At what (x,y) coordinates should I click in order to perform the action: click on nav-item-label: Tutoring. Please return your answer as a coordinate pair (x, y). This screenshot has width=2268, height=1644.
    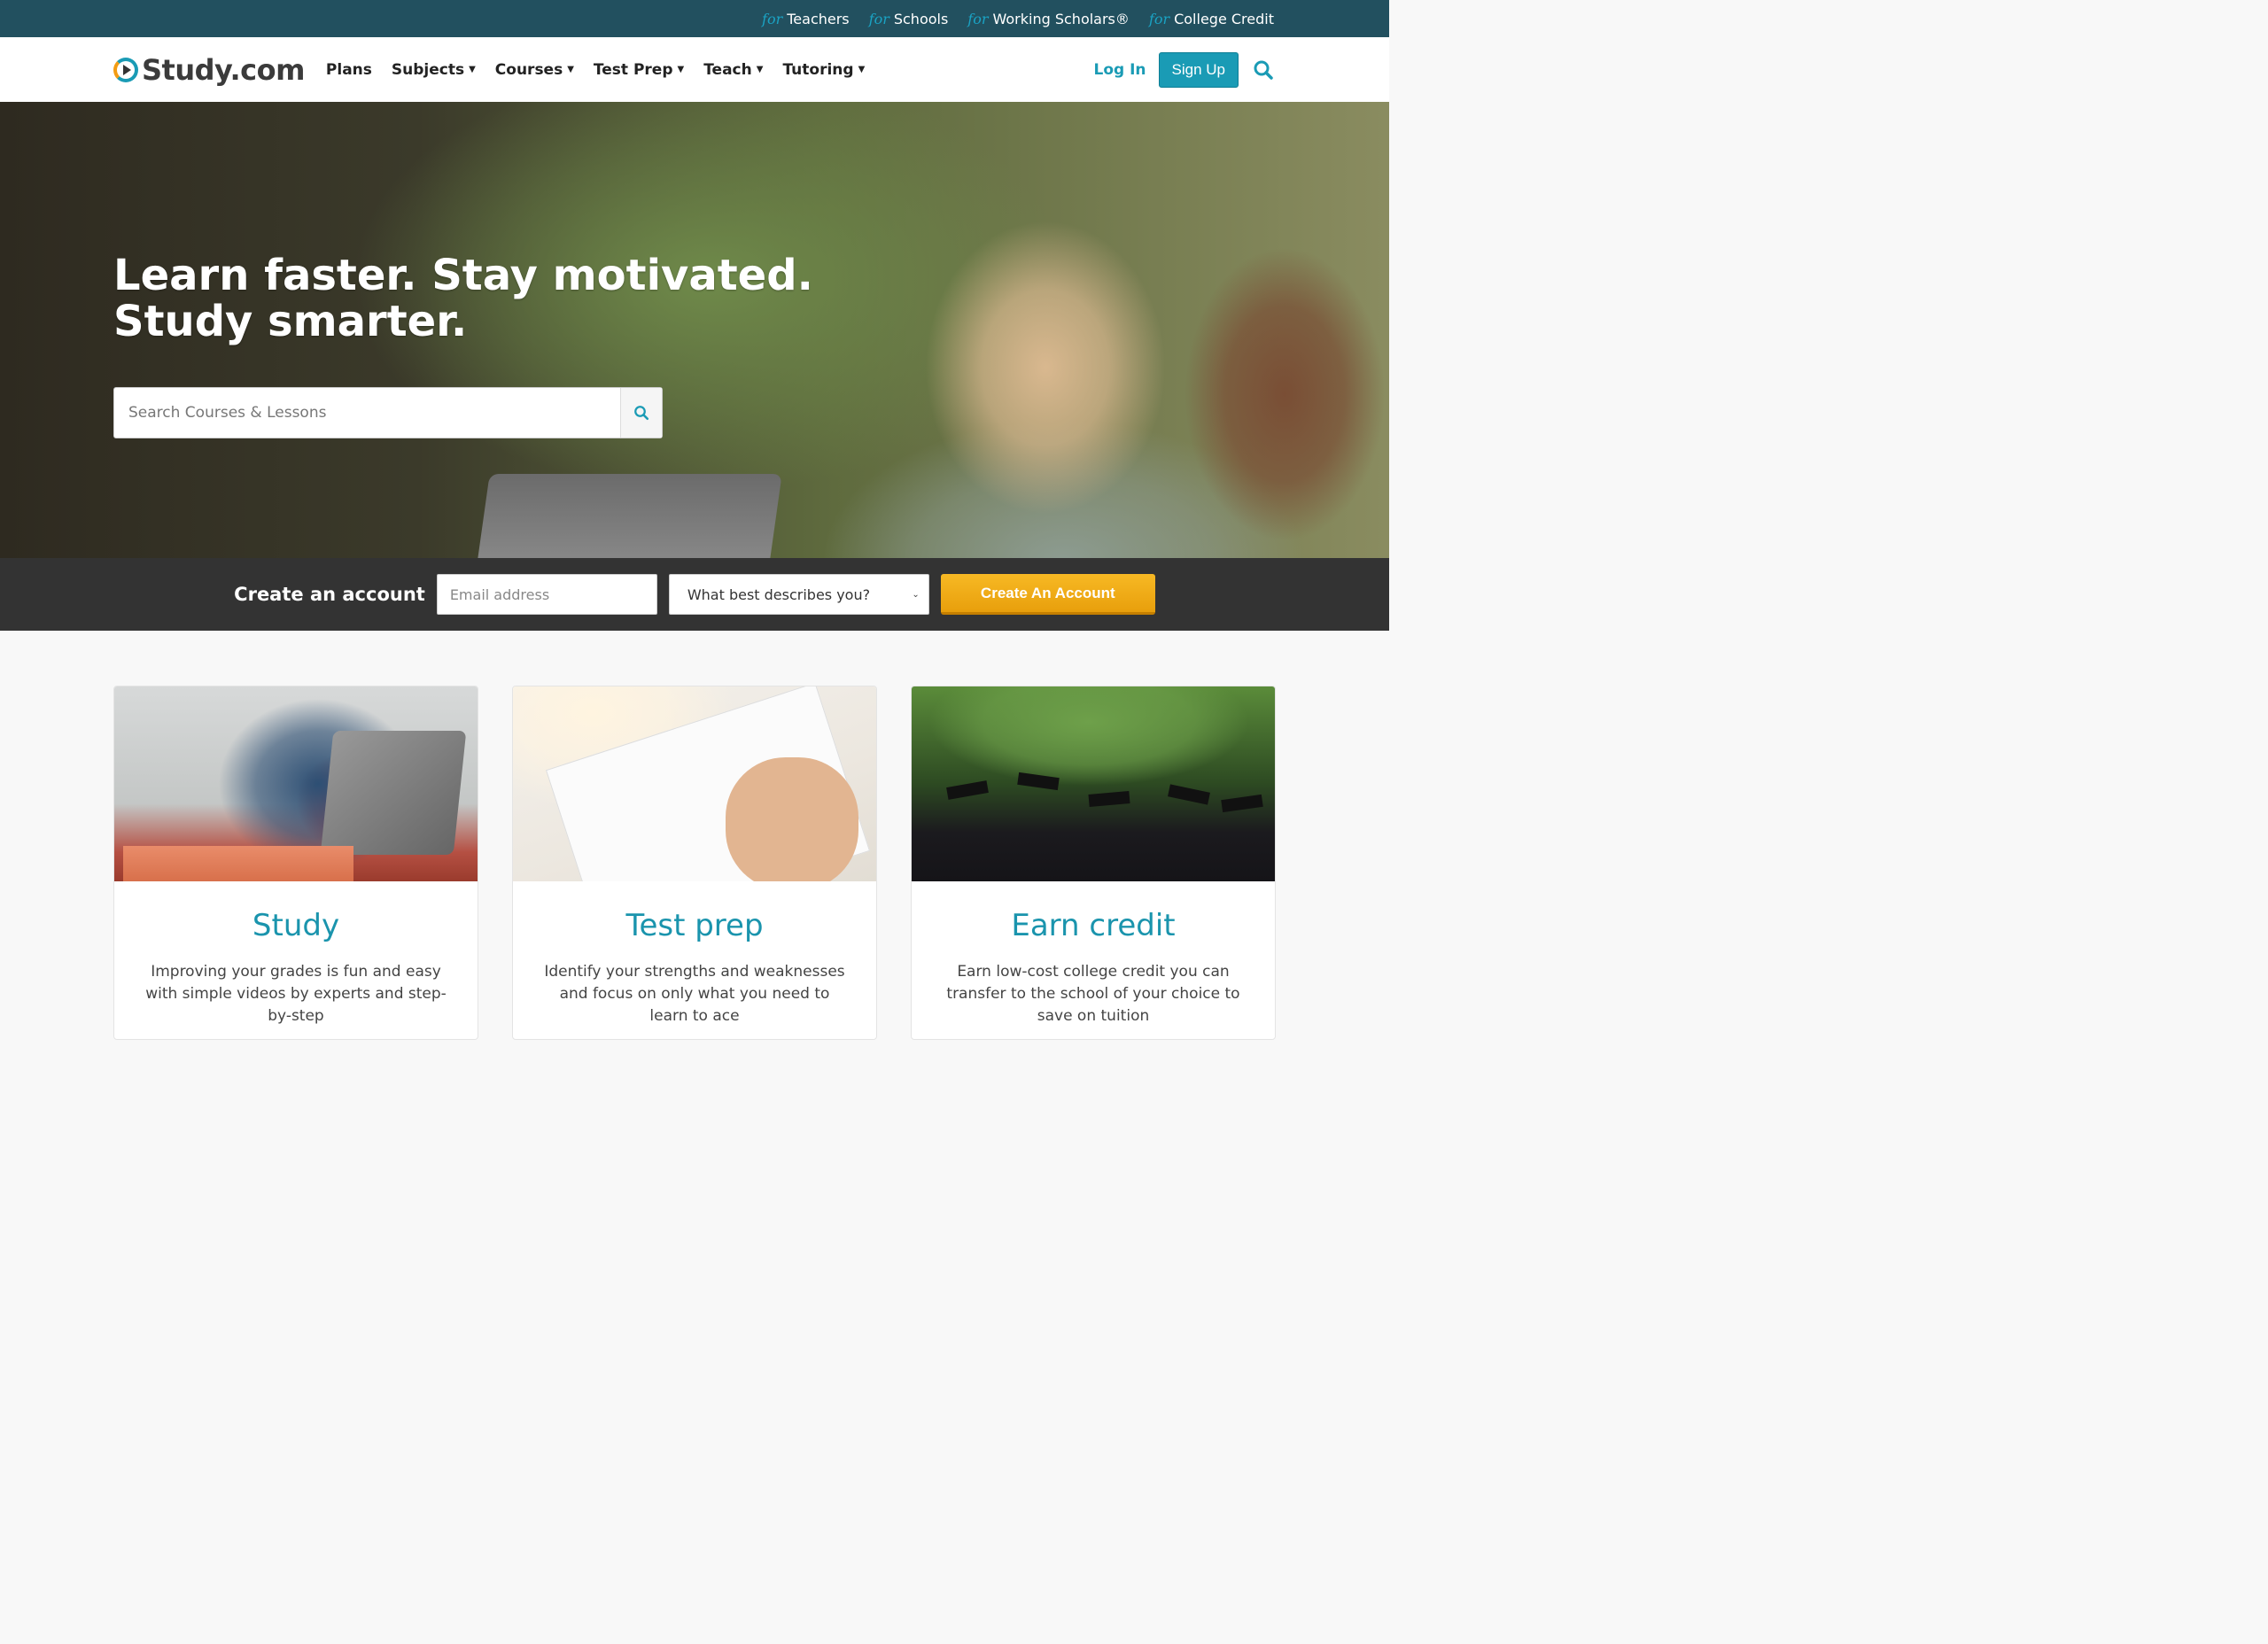
    Looking at the image, I should click on (818, 69).